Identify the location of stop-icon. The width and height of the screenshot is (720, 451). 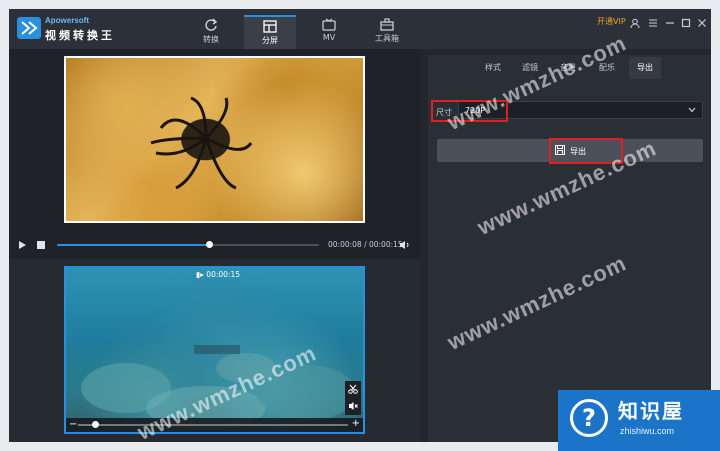
(41, 245).